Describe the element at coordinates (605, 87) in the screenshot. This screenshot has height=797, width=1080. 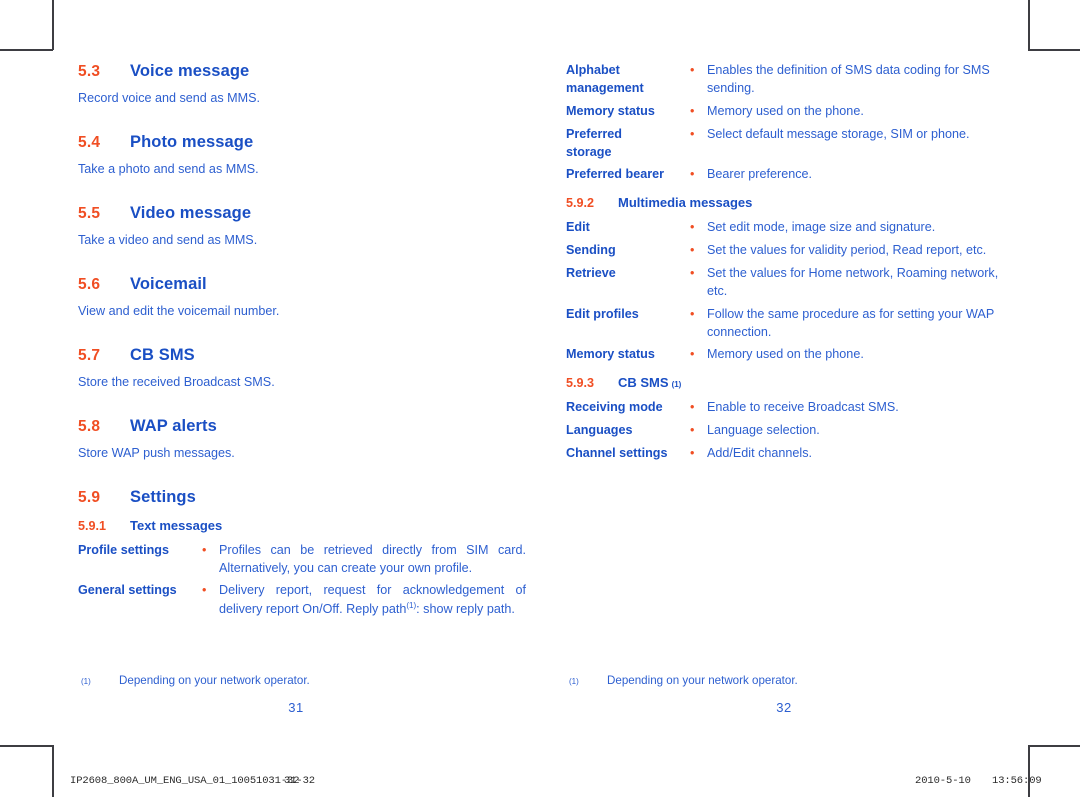
I see `definition-term-line2: management` at that location.